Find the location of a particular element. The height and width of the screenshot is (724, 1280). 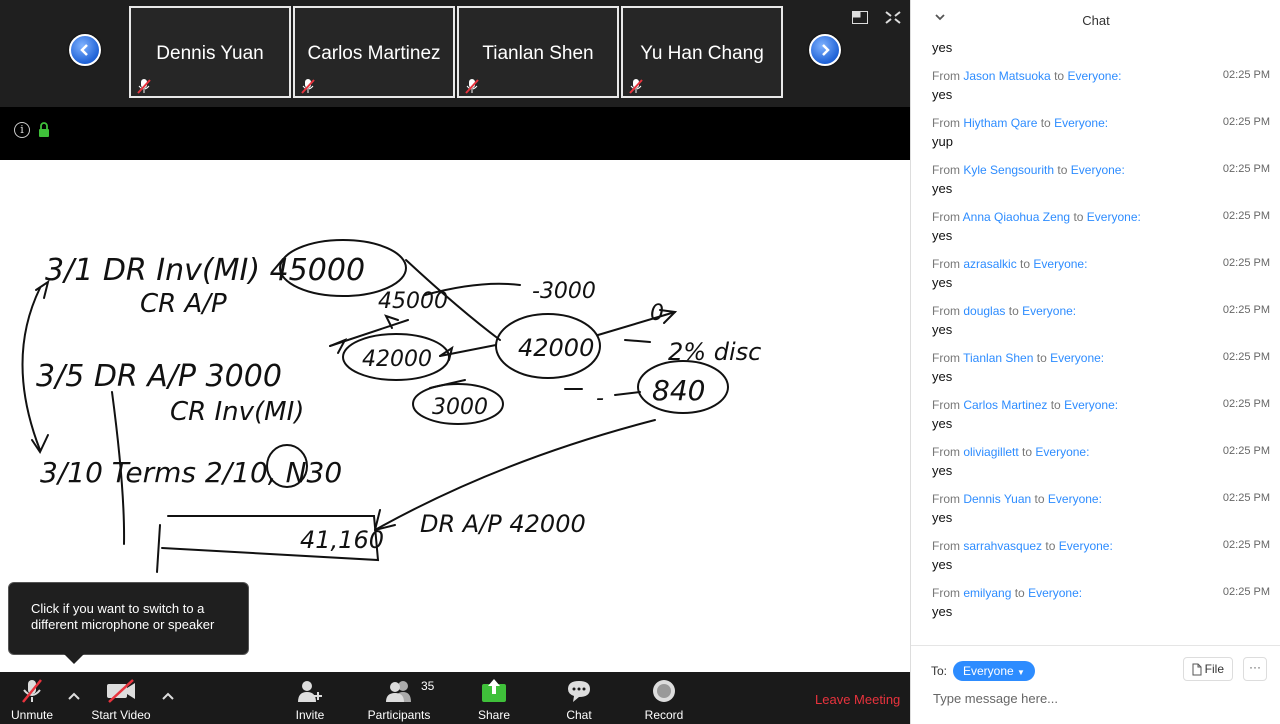

more-options-button: ··· is located at coordinates (1255, 669).